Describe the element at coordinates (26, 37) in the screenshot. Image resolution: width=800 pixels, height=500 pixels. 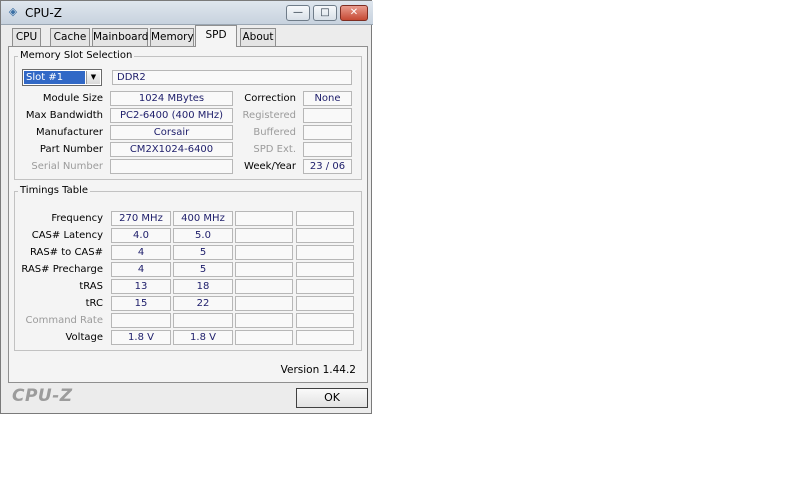
I see `tab-cpu: CPU` at that location.